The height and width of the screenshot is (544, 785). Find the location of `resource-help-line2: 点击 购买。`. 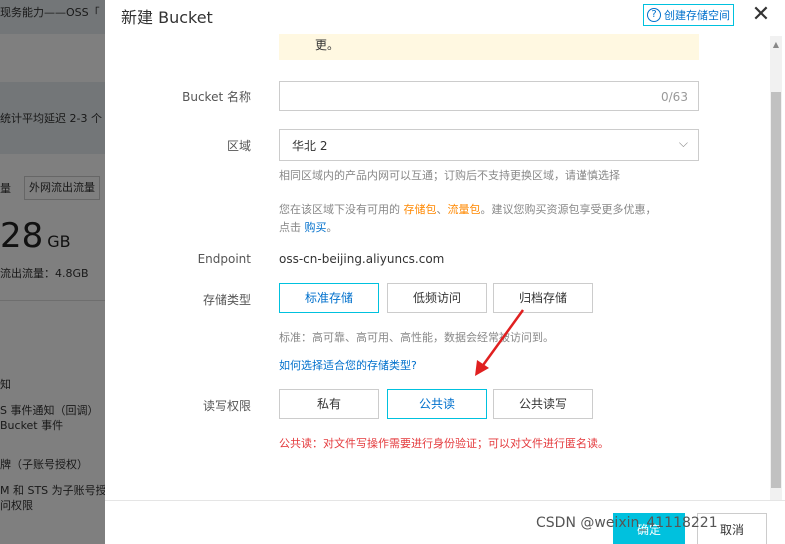

resource-help-line2: 点击 购买。 is located at coordinates (308, 227).